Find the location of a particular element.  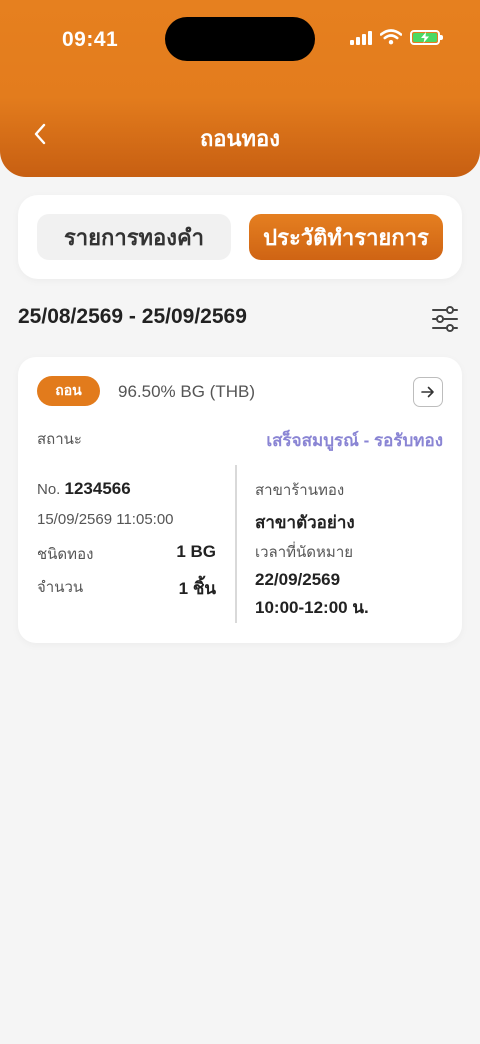

order-number-prefix: No. is located at coordinates (49, 489).